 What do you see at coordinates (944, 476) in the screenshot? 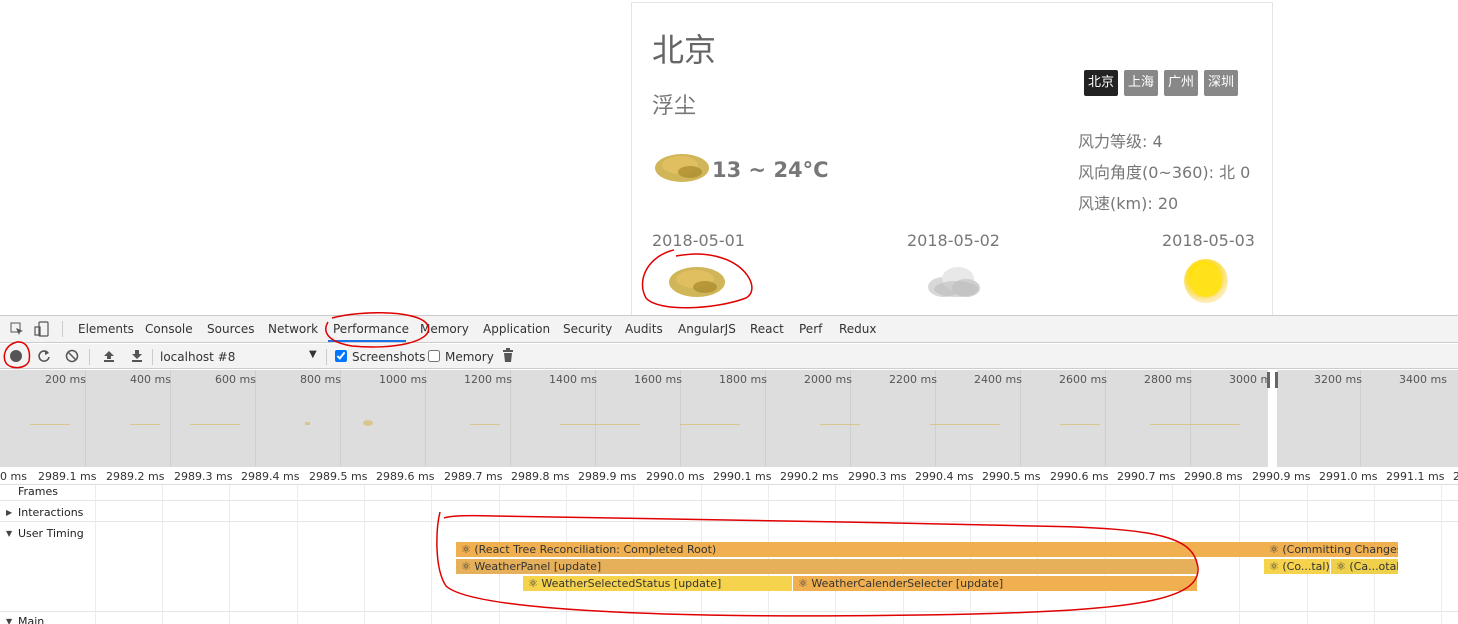
I see `ruler-tick: 2990.4 ms` at bounding box center [944, 476].